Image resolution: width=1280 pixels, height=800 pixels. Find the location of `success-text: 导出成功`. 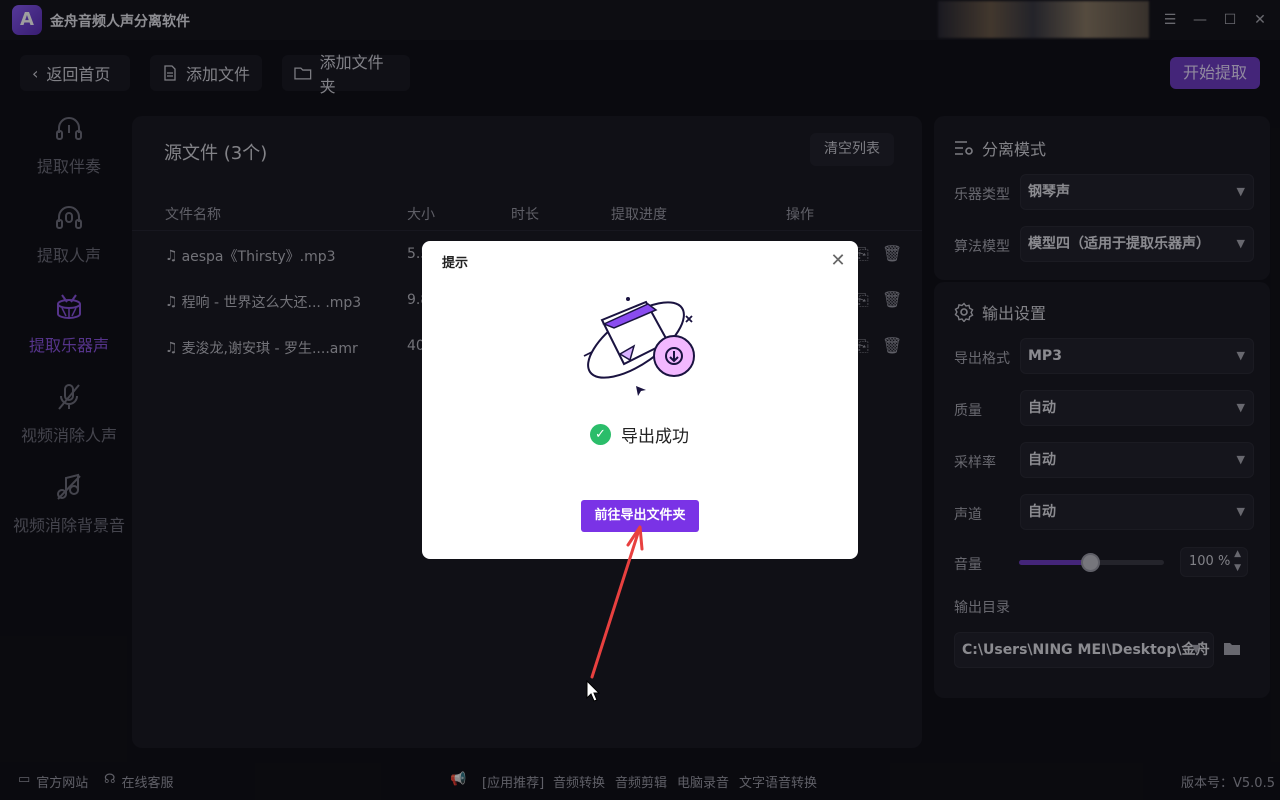

success-text: 导出成功 is located at coordinates (655, 437).